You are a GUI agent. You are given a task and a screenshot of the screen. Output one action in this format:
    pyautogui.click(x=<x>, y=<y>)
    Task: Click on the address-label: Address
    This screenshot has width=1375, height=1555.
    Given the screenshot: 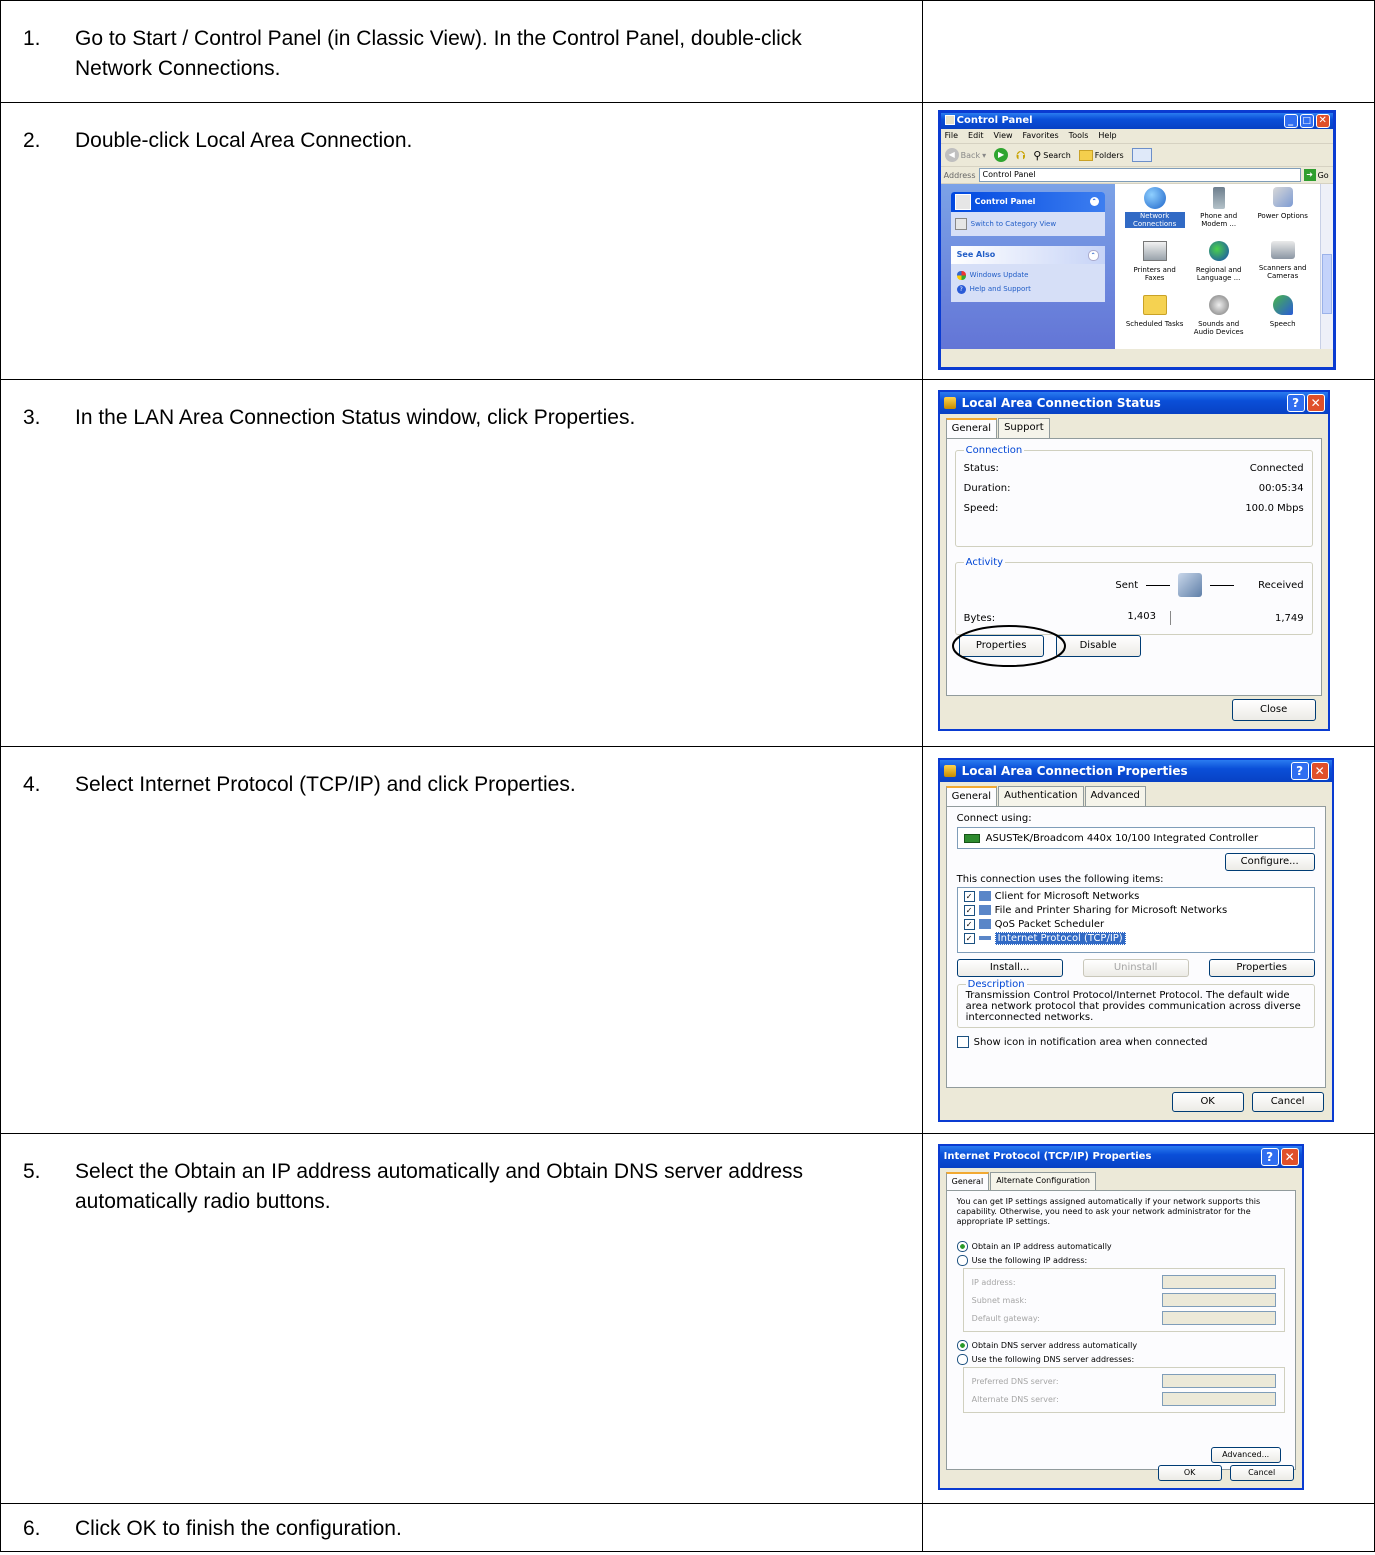 What is the action you would take?
    pyautogui.click(x=959, y=175)
    